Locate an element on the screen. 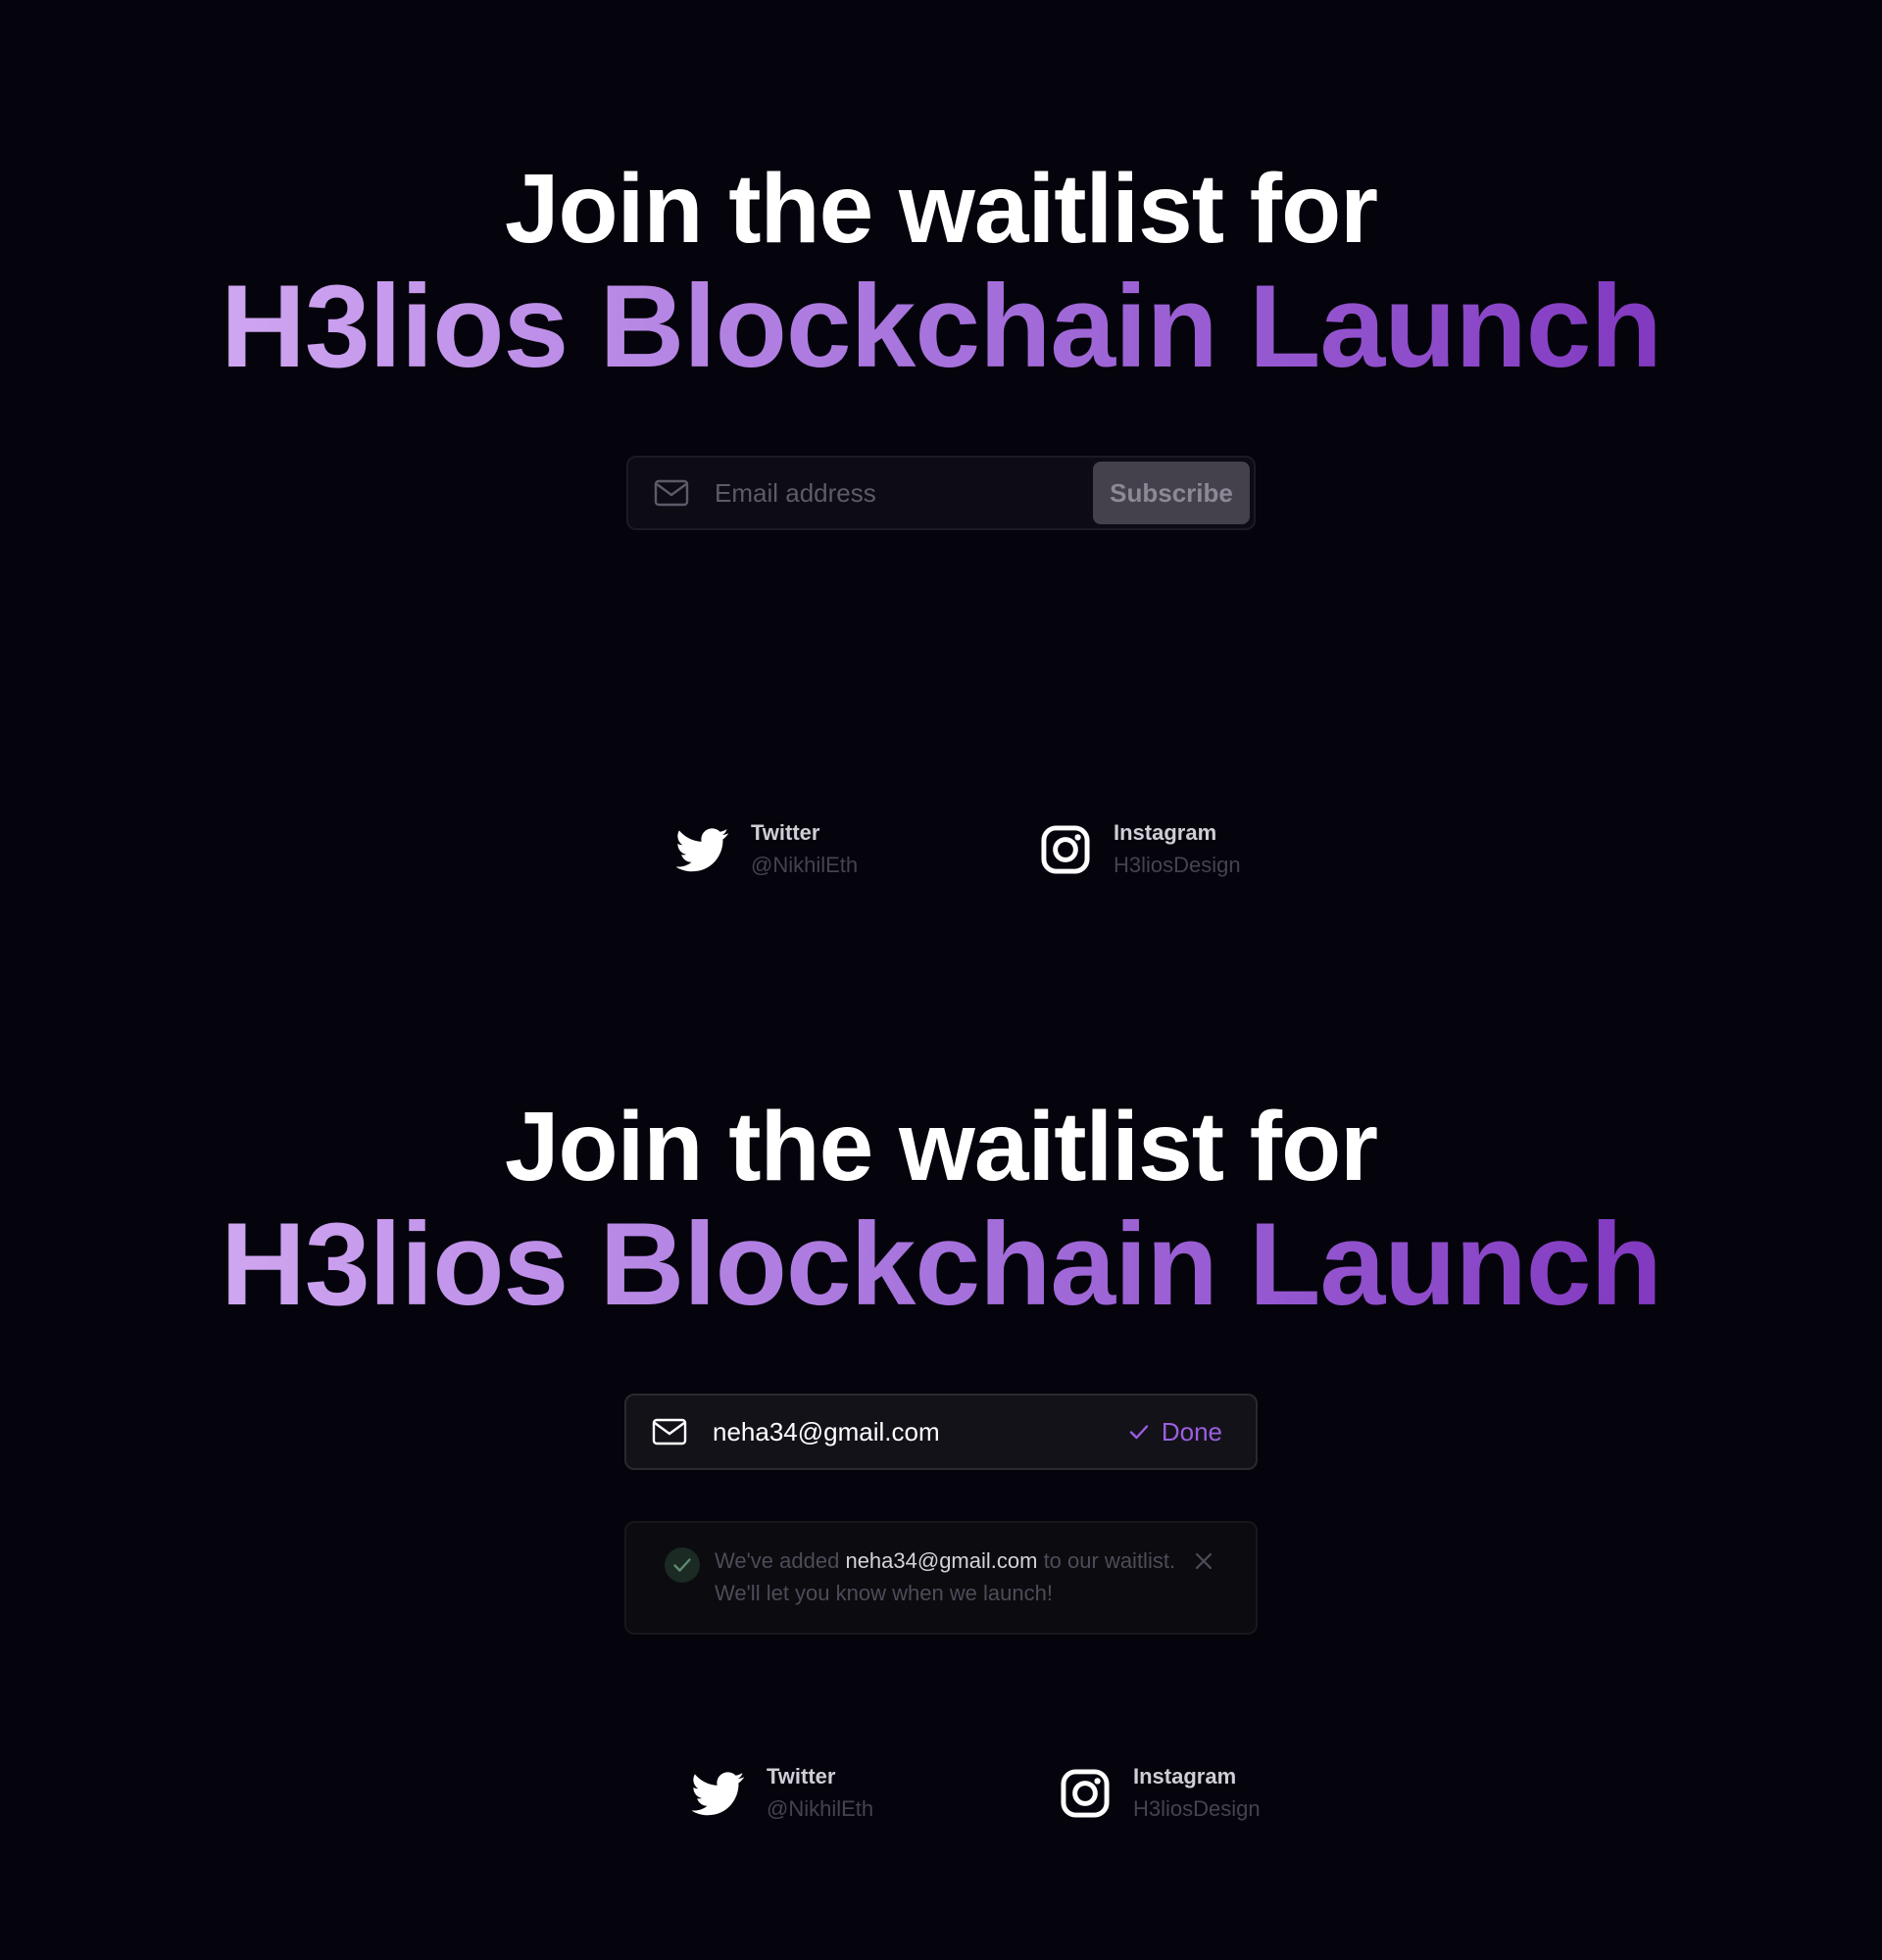  email-value: neha34@gmail.com is located at coordinates (920, 1432).